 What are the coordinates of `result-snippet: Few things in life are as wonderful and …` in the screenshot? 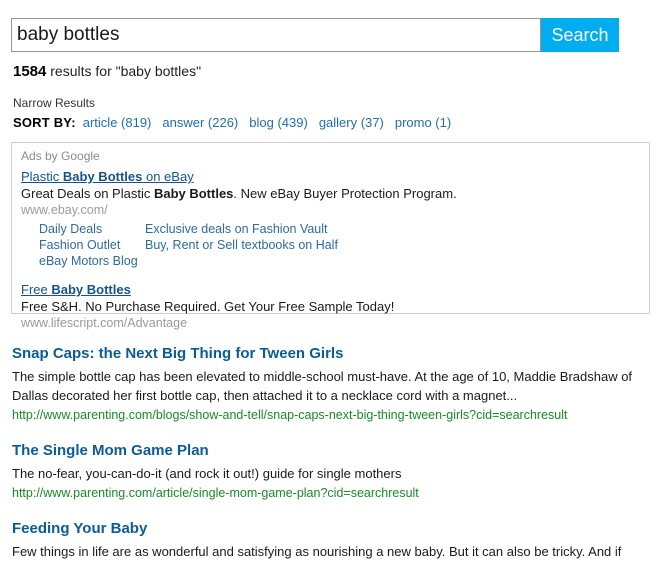 It's located at (317, 551).